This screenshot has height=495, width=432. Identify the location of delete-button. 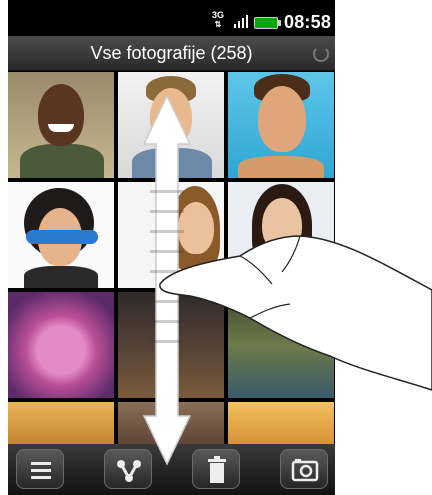
(216, 469).